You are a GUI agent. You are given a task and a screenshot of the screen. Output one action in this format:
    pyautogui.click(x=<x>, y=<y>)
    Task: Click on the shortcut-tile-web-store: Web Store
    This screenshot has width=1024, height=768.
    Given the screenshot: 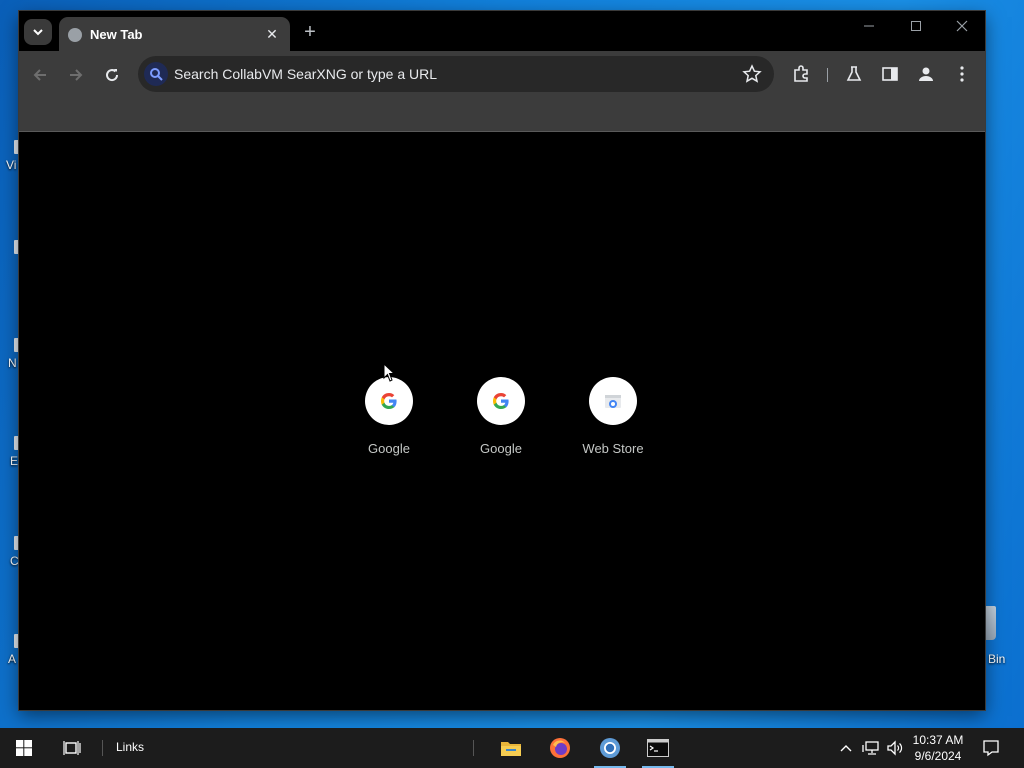 What is the action you would take?
    pyautogui.click(x=613, y=422)
    